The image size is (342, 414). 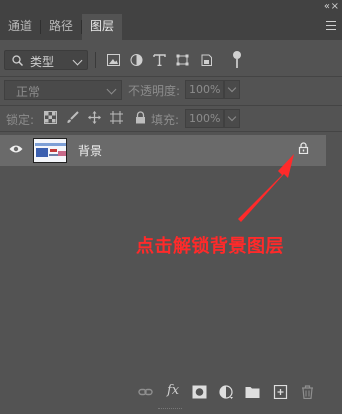 What do you see at coordinates (28, 92) in the screenshot?
I see `blend-mode-value: 正常` at bounding box center [28, 92].